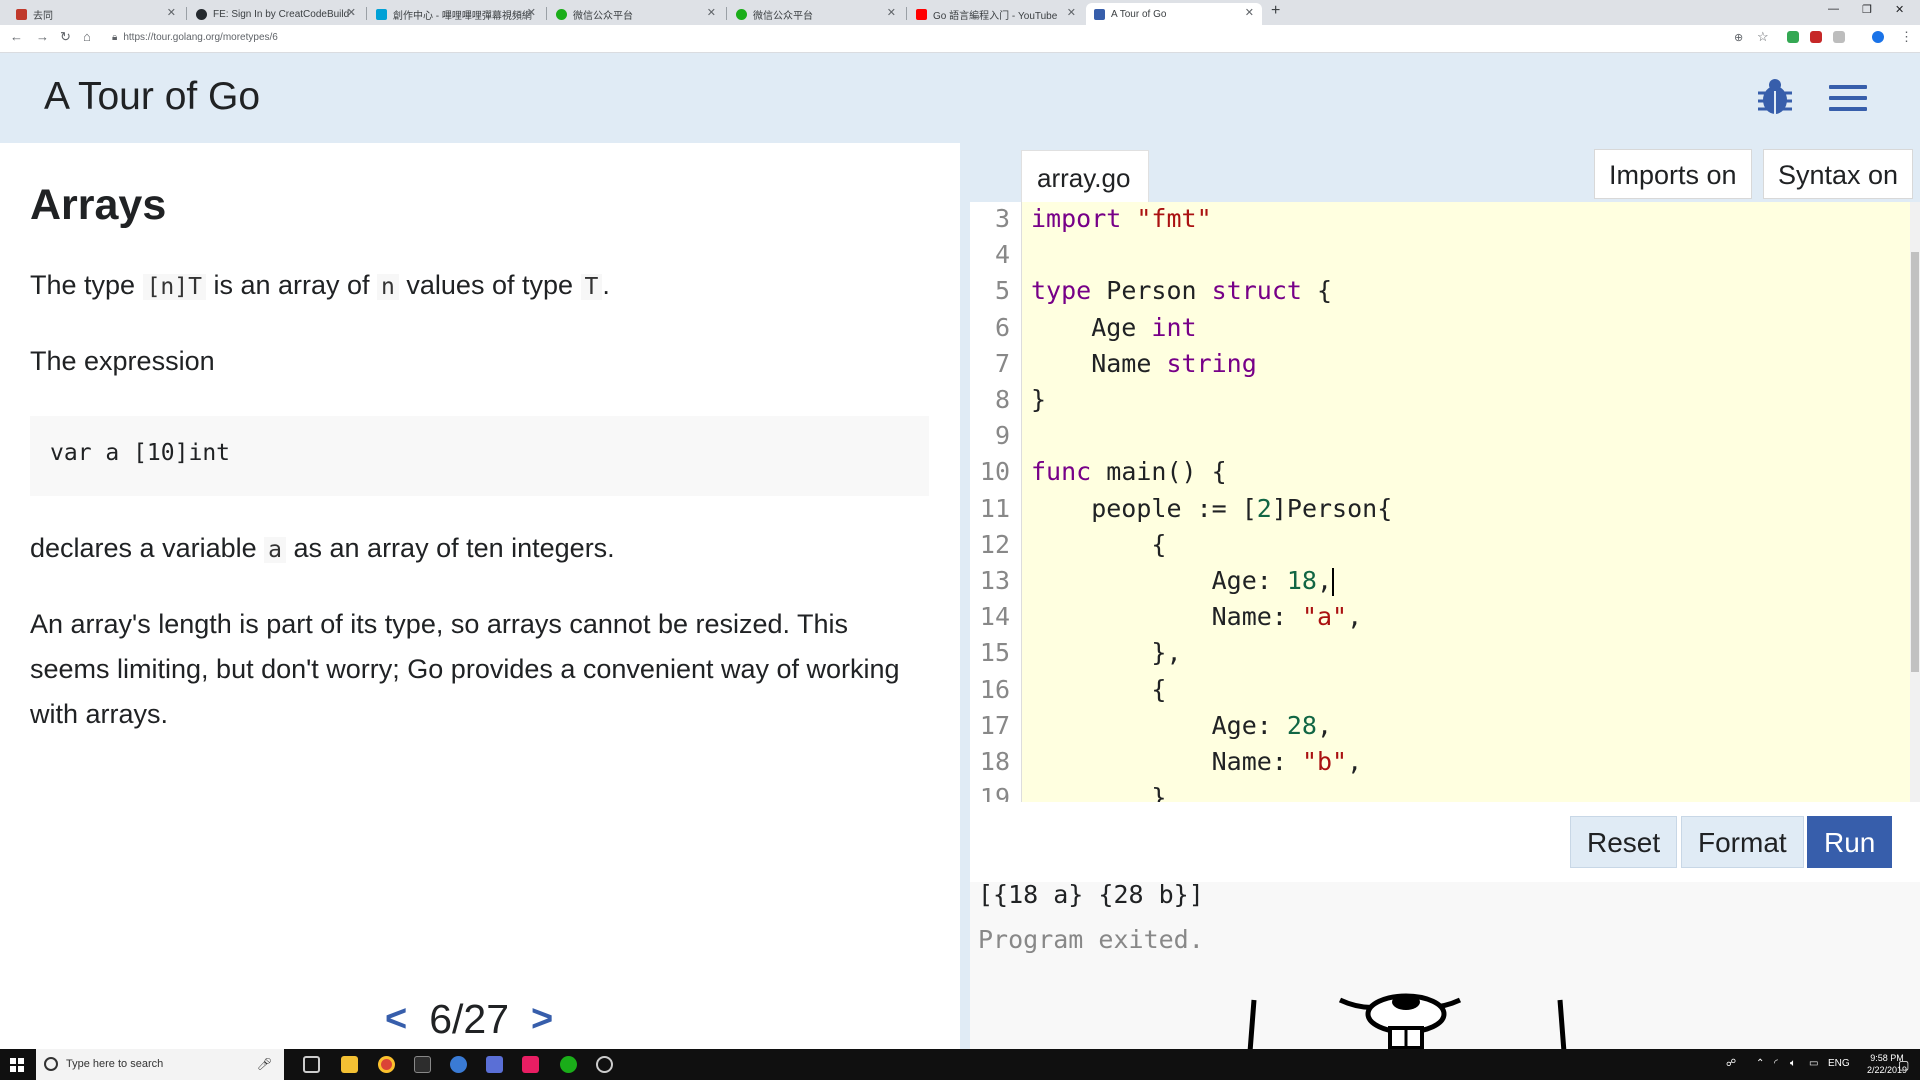  What do you see at coordinates (1903, 1065) in the screenshot?
I see `notification-icon: ▢` at bounding box center [1903, 1065].